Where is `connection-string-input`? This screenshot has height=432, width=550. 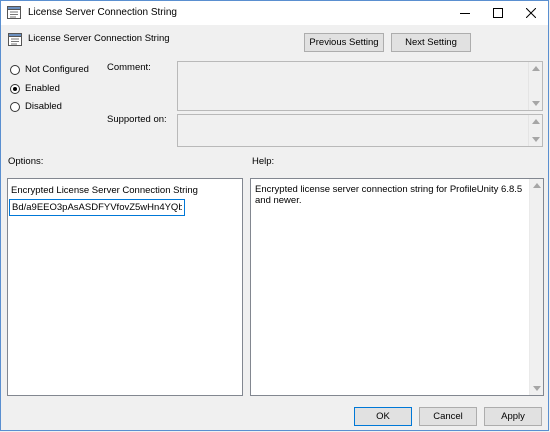
connection-string-input is located at coordinates (97, 207).